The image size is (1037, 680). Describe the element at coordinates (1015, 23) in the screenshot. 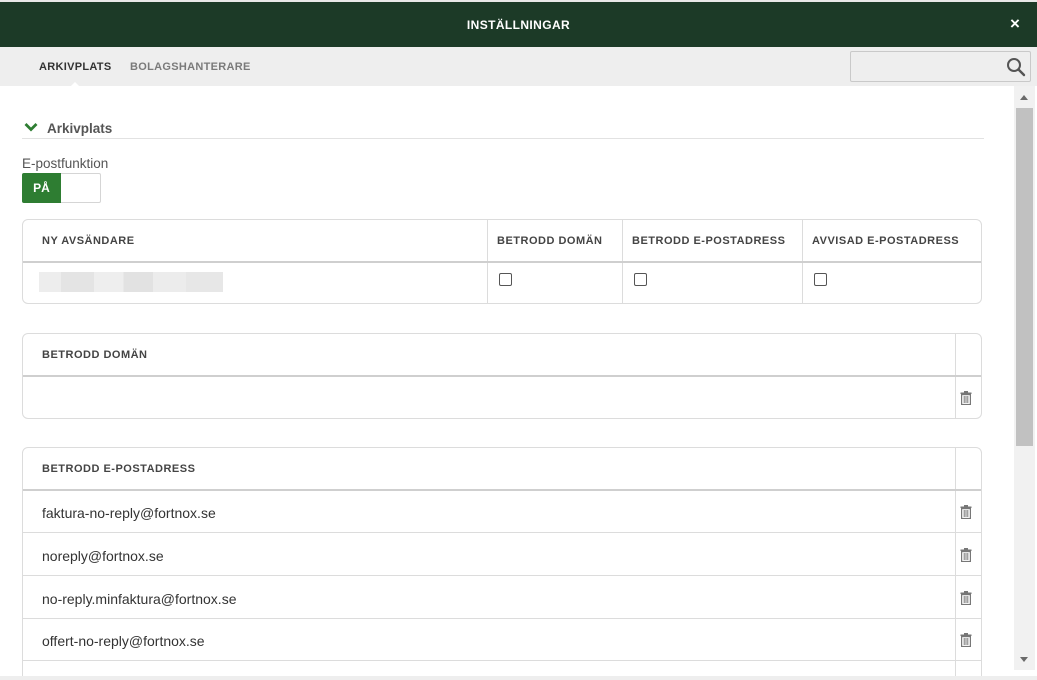

I see `close-icon: ×` at that location.